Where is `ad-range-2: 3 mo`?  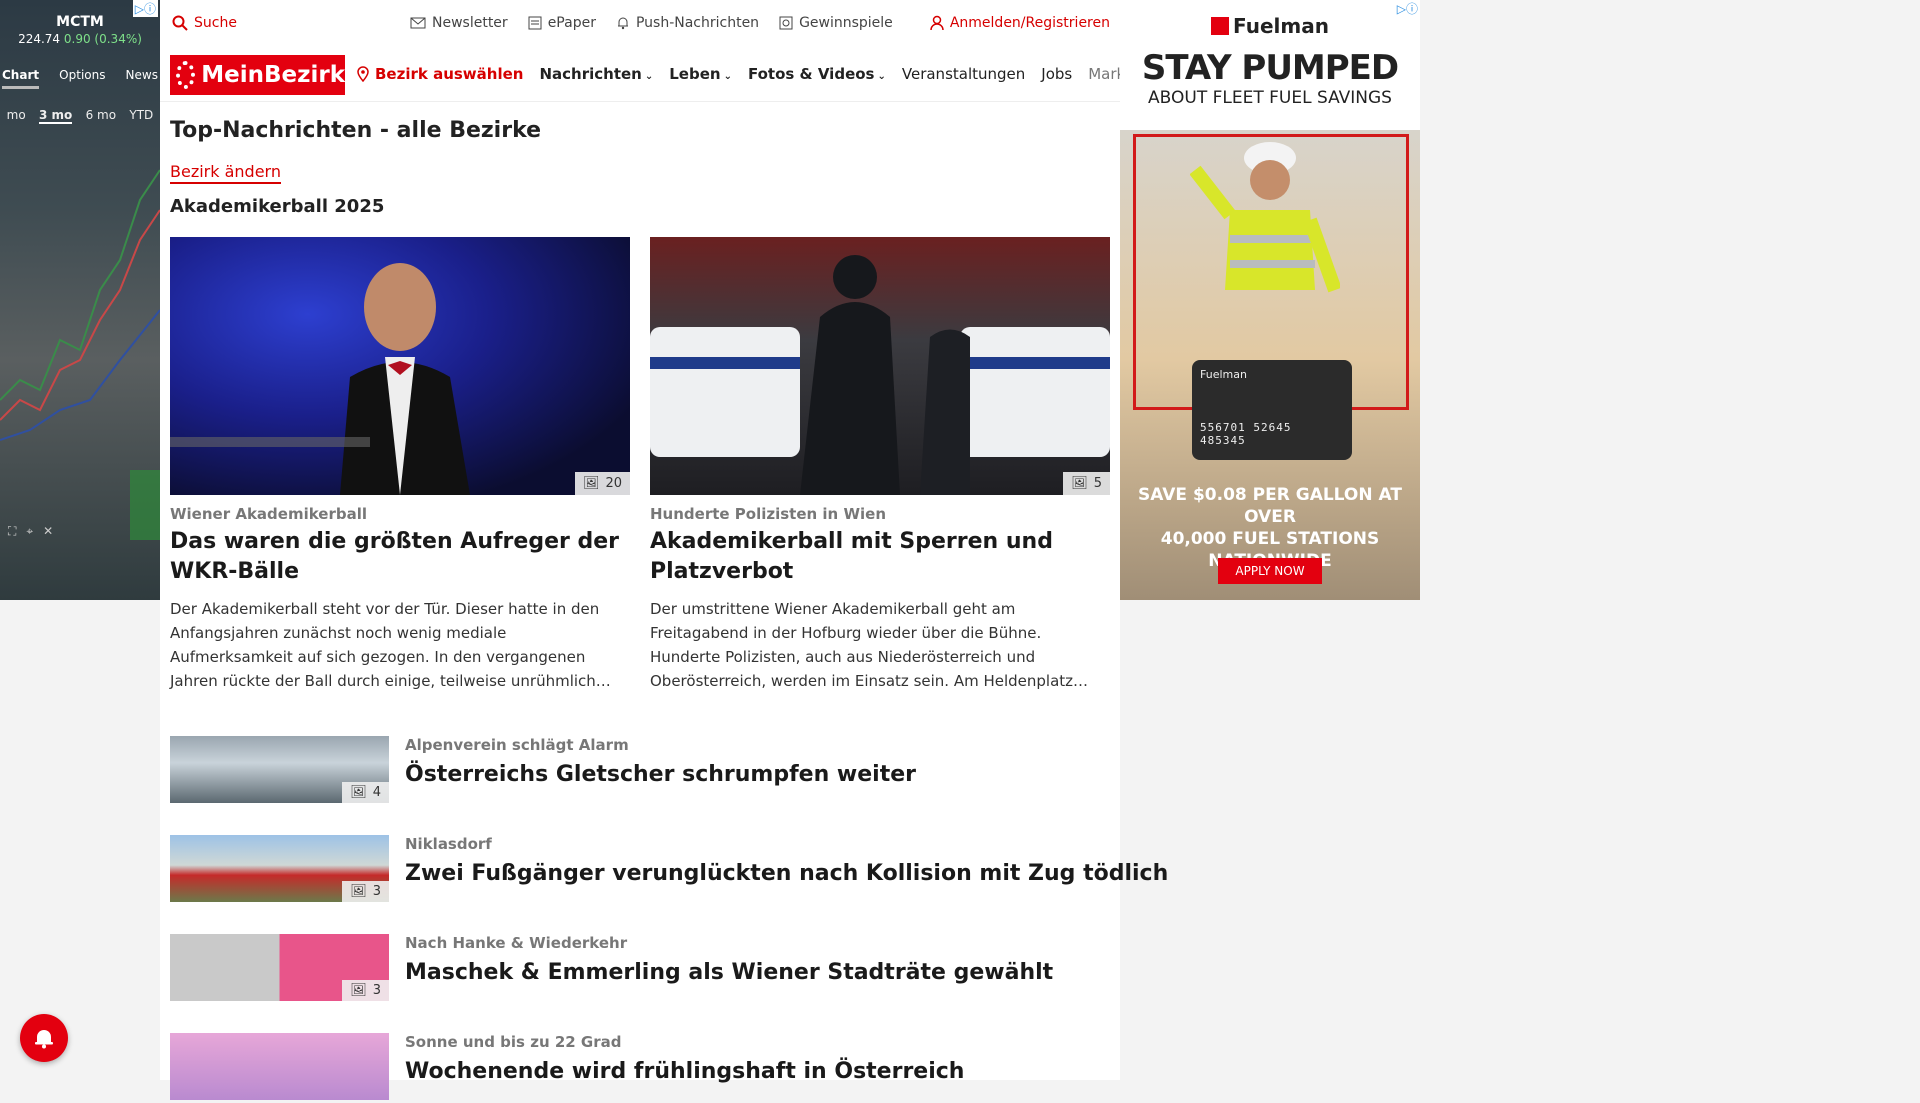
ad-range-2: 3 mo is located at coordinates (56, 116).